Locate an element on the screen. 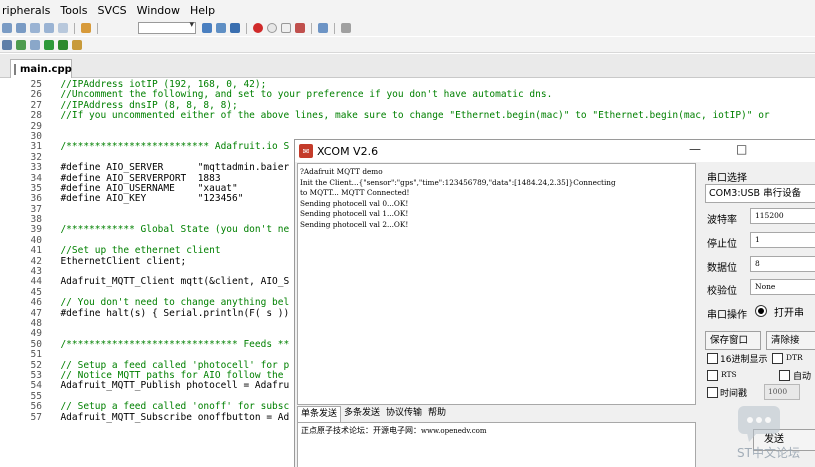 Image resolution: width=815 pixels, height=467 pixels. ide-menubar: ripherals Tools SVCS Window Help is located at coordinates (407, 10).